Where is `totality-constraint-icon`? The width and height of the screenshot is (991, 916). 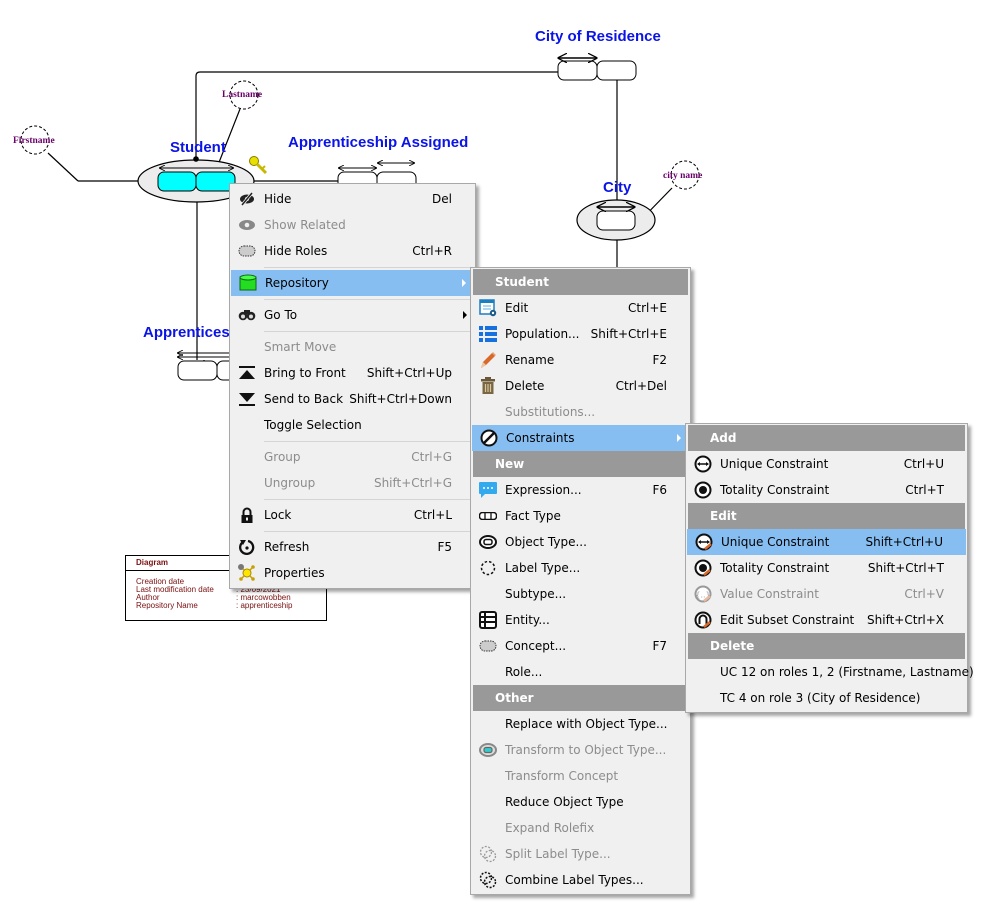 totality-constraint-icon is located at coordinates (703, 490).